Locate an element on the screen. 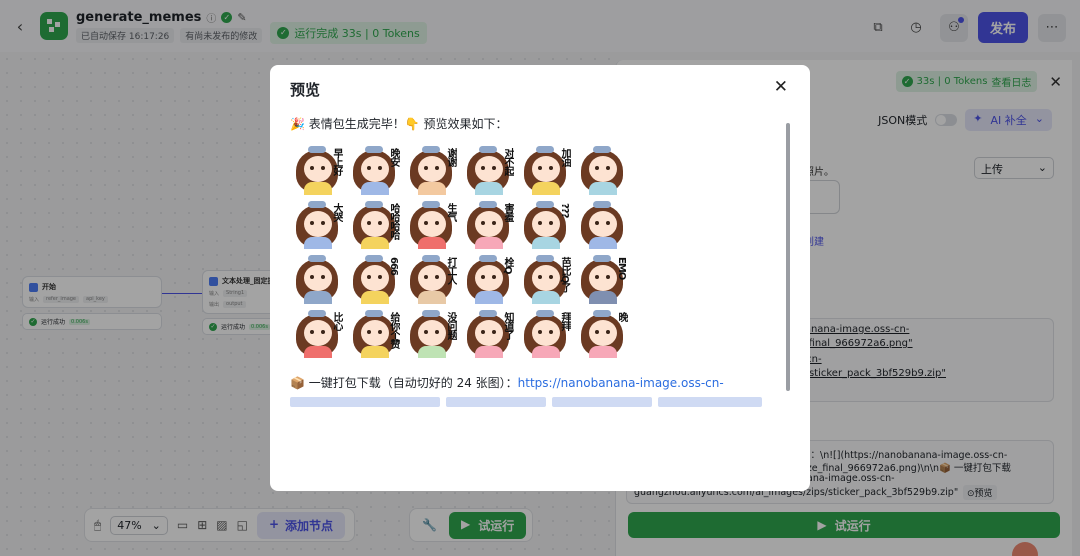 The image size is (1080, 556). sticker-caption: 没问题 is located at coordinates (450, 325).